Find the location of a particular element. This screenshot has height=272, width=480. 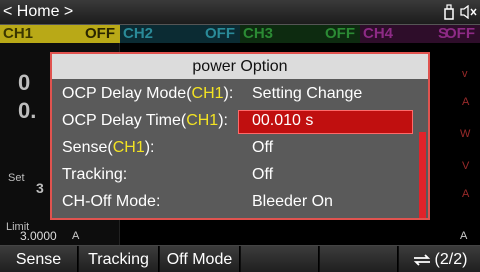

dialog-title: power Option is located at coordinates (240, 66).